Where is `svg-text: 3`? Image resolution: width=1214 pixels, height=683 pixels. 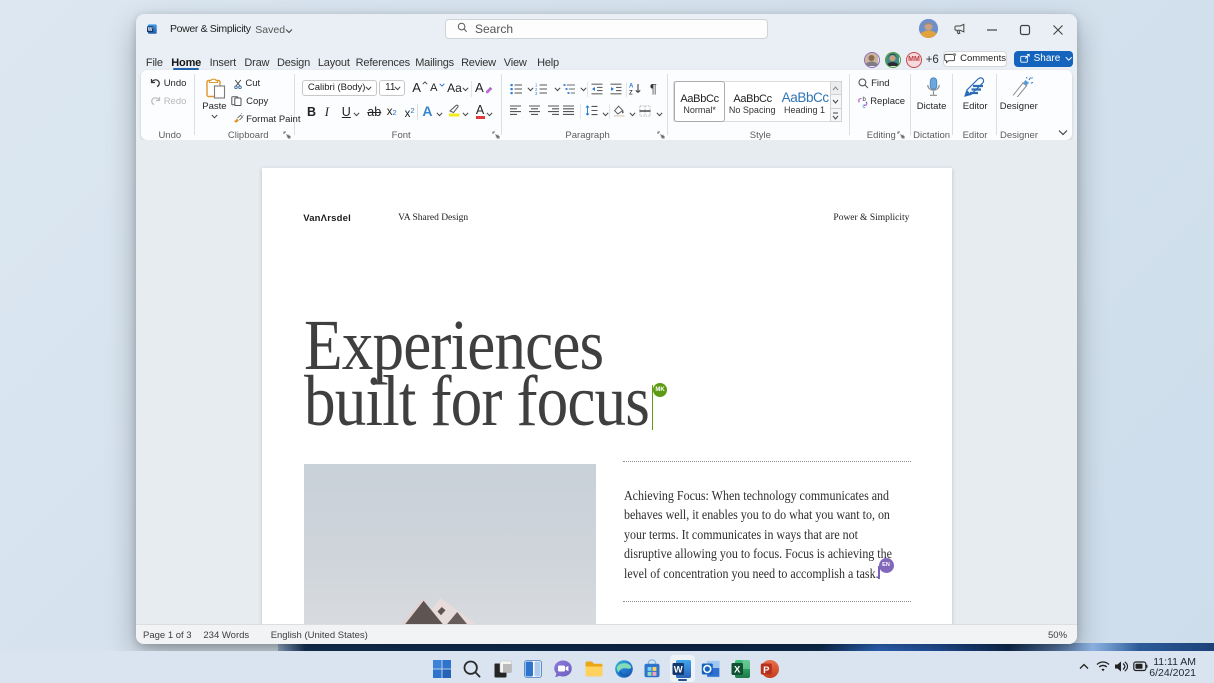
svg-text: 3 is located at coordinates (536, 93).